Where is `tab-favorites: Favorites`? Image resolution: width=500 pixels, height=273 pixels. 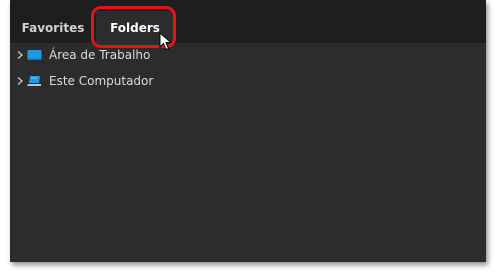 tab-favorites: Favorites is located at coordinates (53, 27).